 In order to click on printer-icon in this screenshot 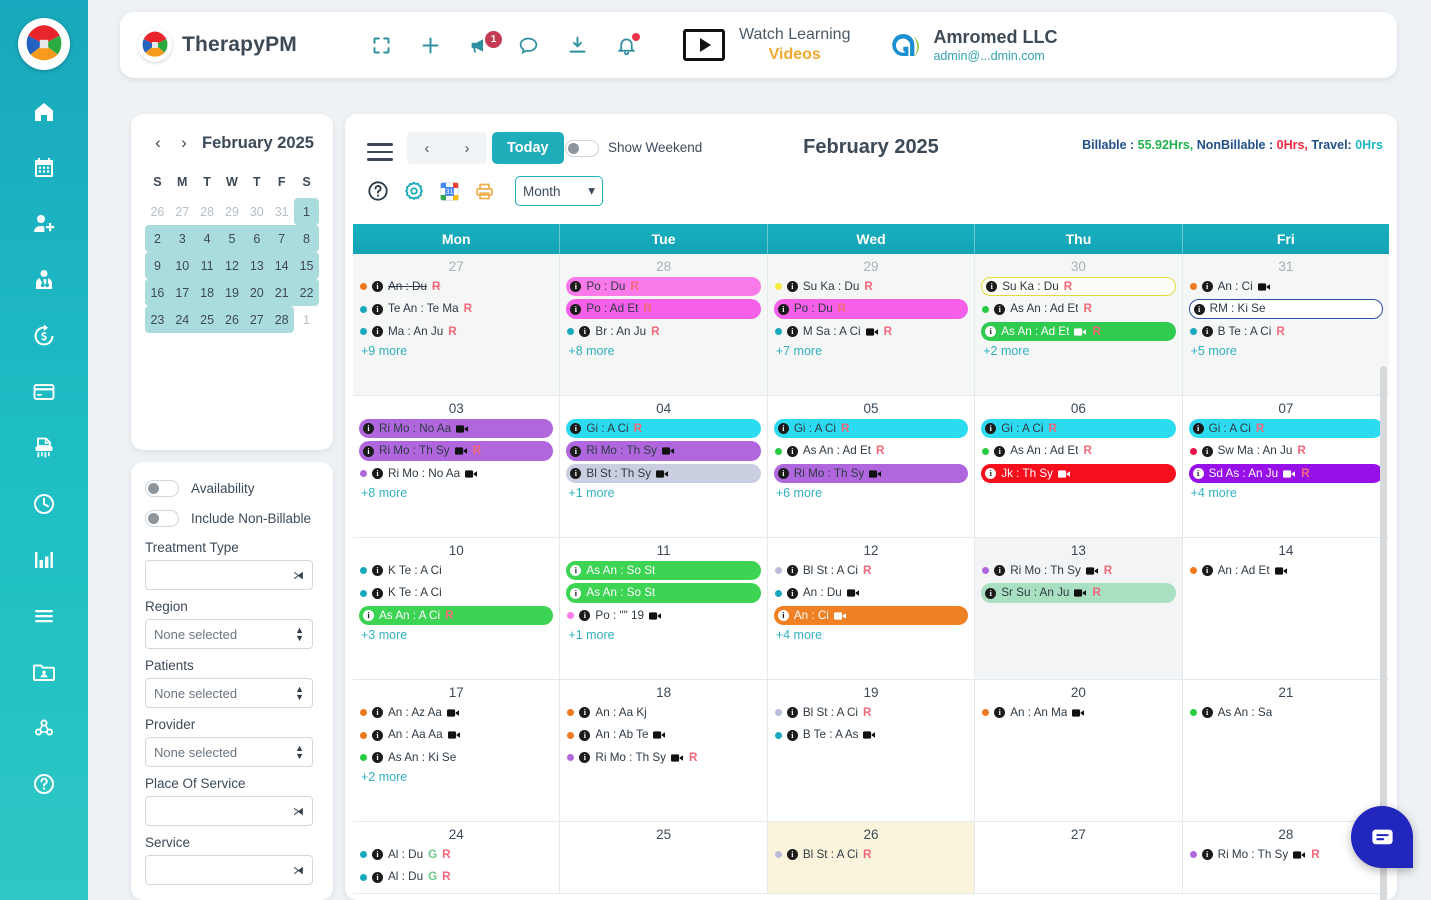, I will do `click(484, 191)`.